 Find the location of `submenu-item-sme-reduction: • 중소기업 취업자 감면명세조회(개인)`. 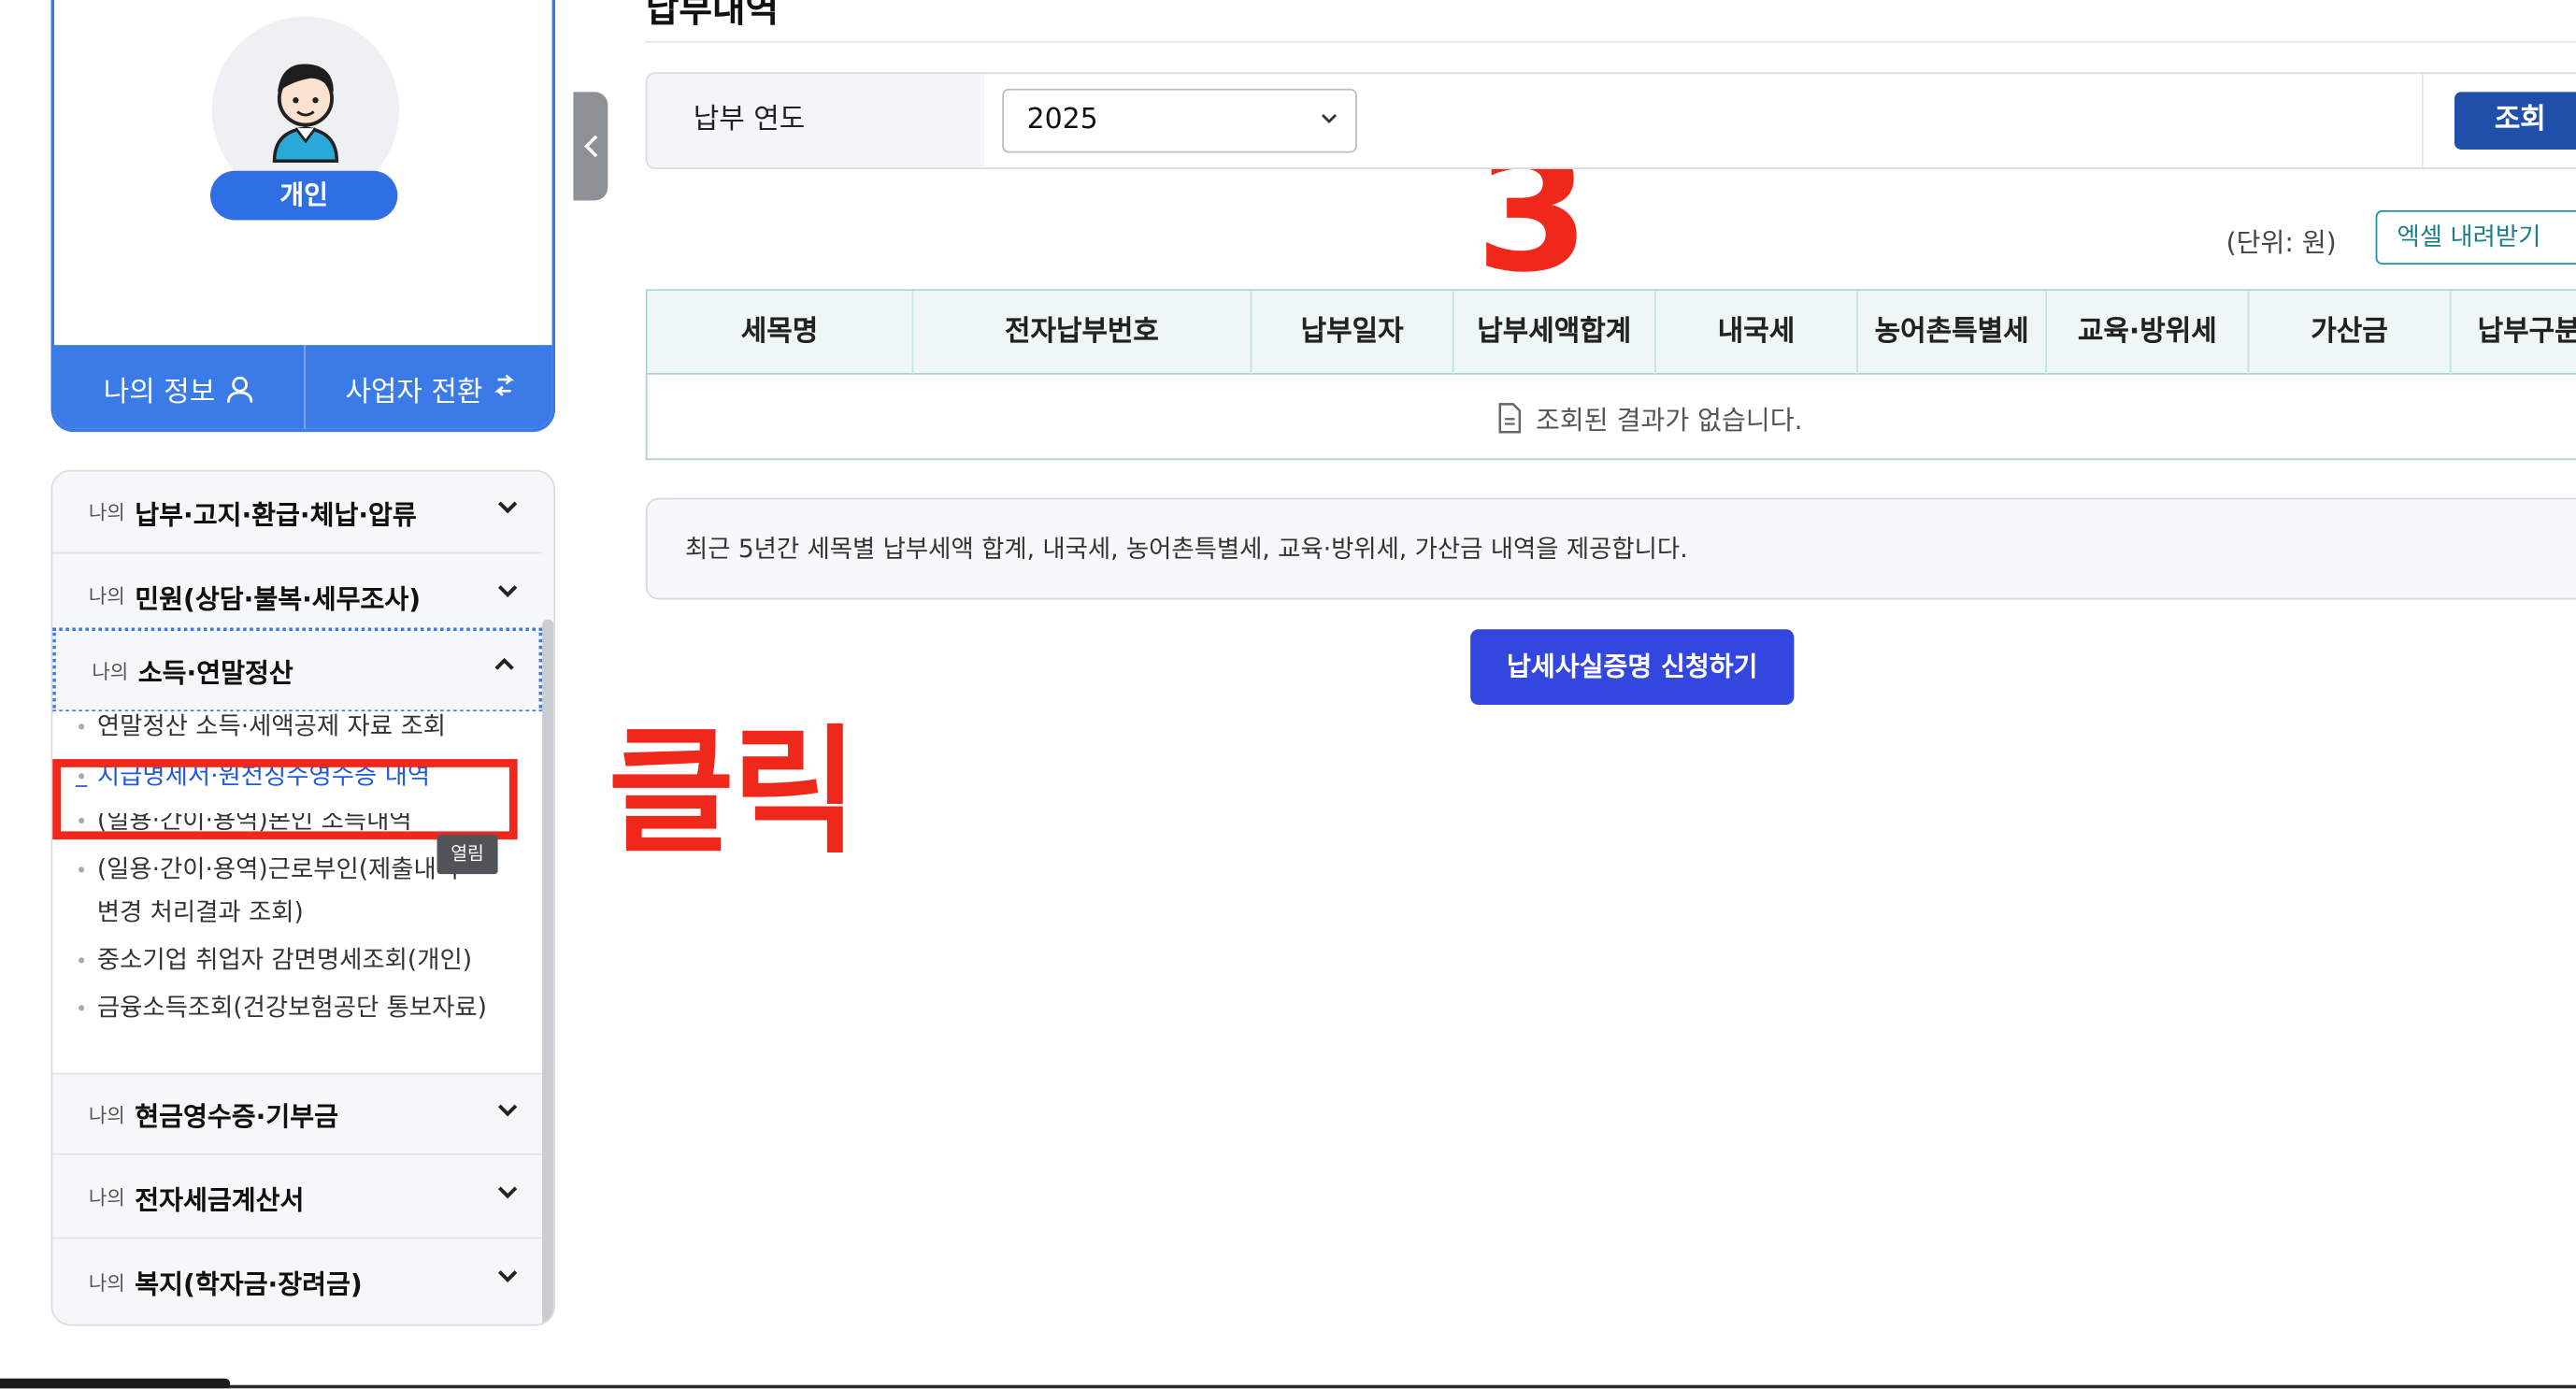

submenu-item-sme-reduction: • 중소기업 취업자 감면명세조회(개인) is located at coordinates (274, 960).